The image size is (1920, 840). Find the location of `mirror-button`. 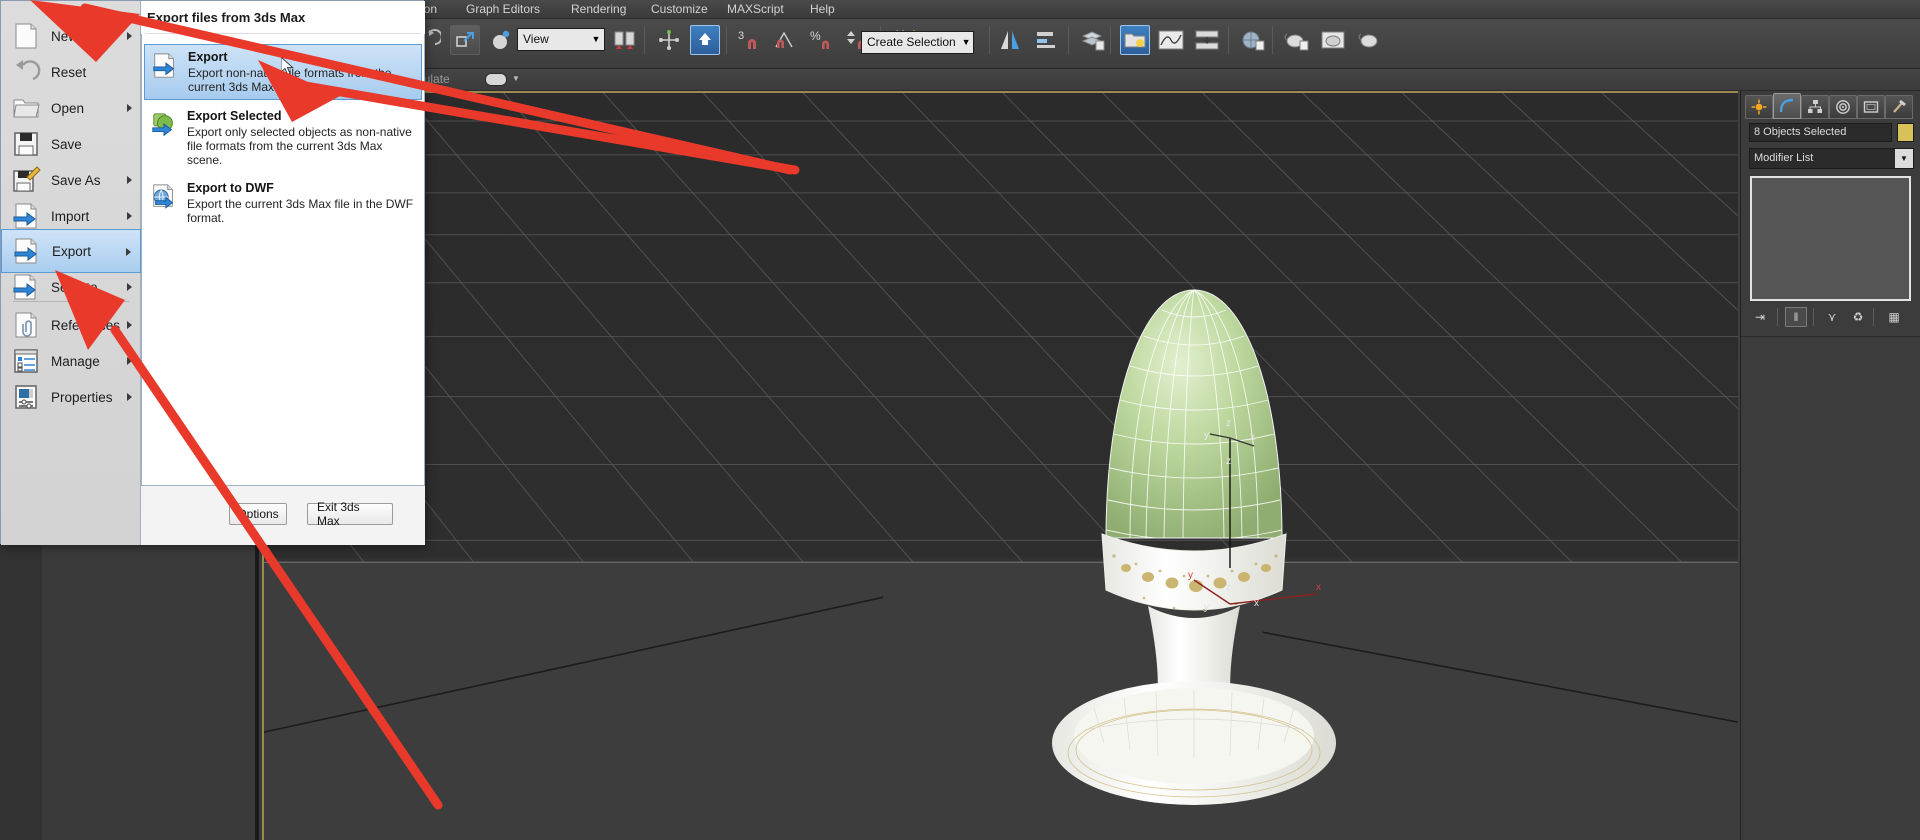

mirror-button is located at coordinates (1011, 40).